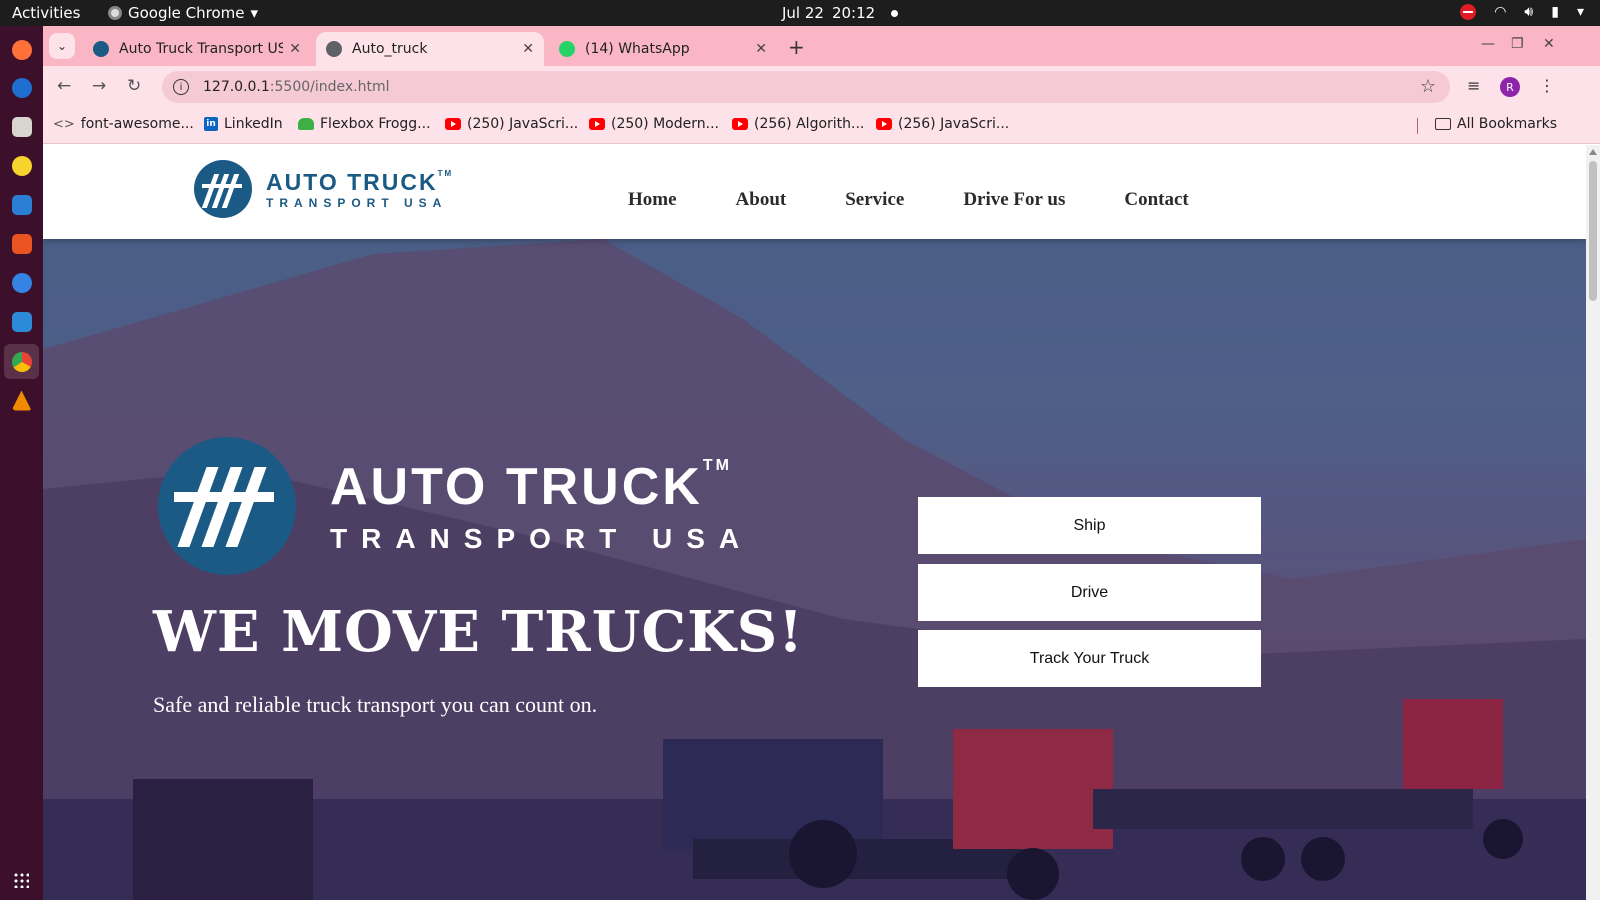 This screenshot has width=1600, height=900. What do you see at coordinates (874, 200) in the screenshot?
I see `nav-service: Service` at bounding box center [874, 200].